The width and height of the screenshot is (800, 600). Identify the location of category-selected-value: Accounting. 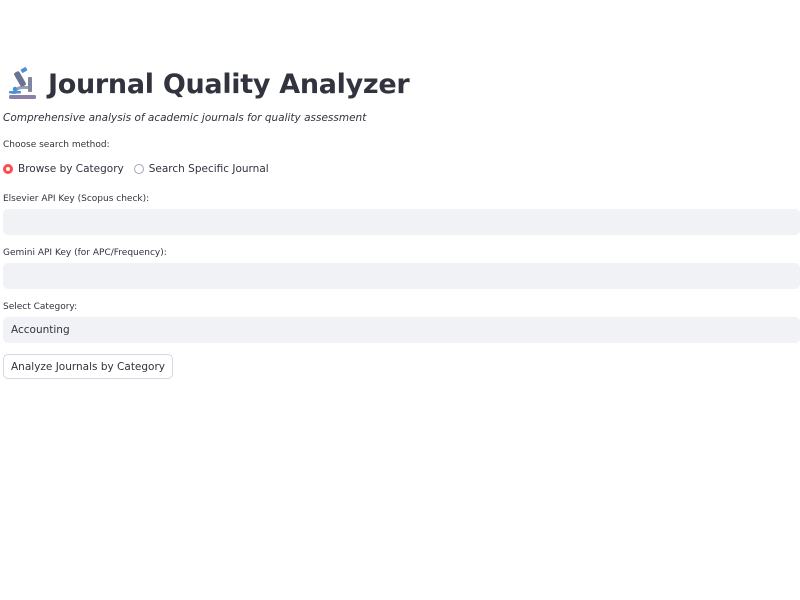
(40, 330).